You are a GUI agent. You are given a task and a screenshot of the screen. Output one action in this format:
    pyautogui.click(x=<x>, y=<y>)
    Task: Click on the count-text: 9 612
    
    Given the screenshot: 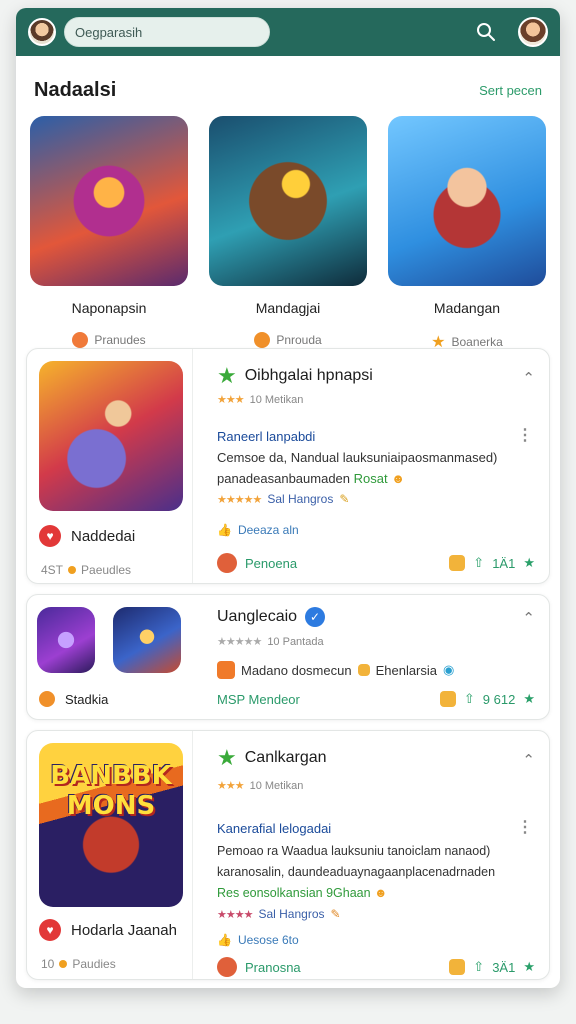 What is the action you would take?
    pyautogui.click(x=499, y=699)
    